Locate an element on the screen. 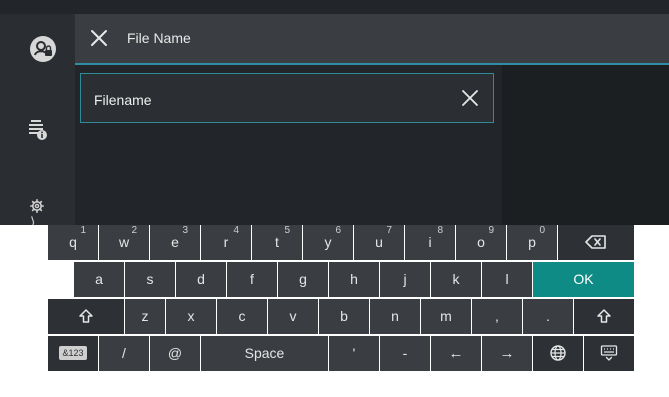 The image size is (669, 397). right-pane is located at coordinates (585, 145).